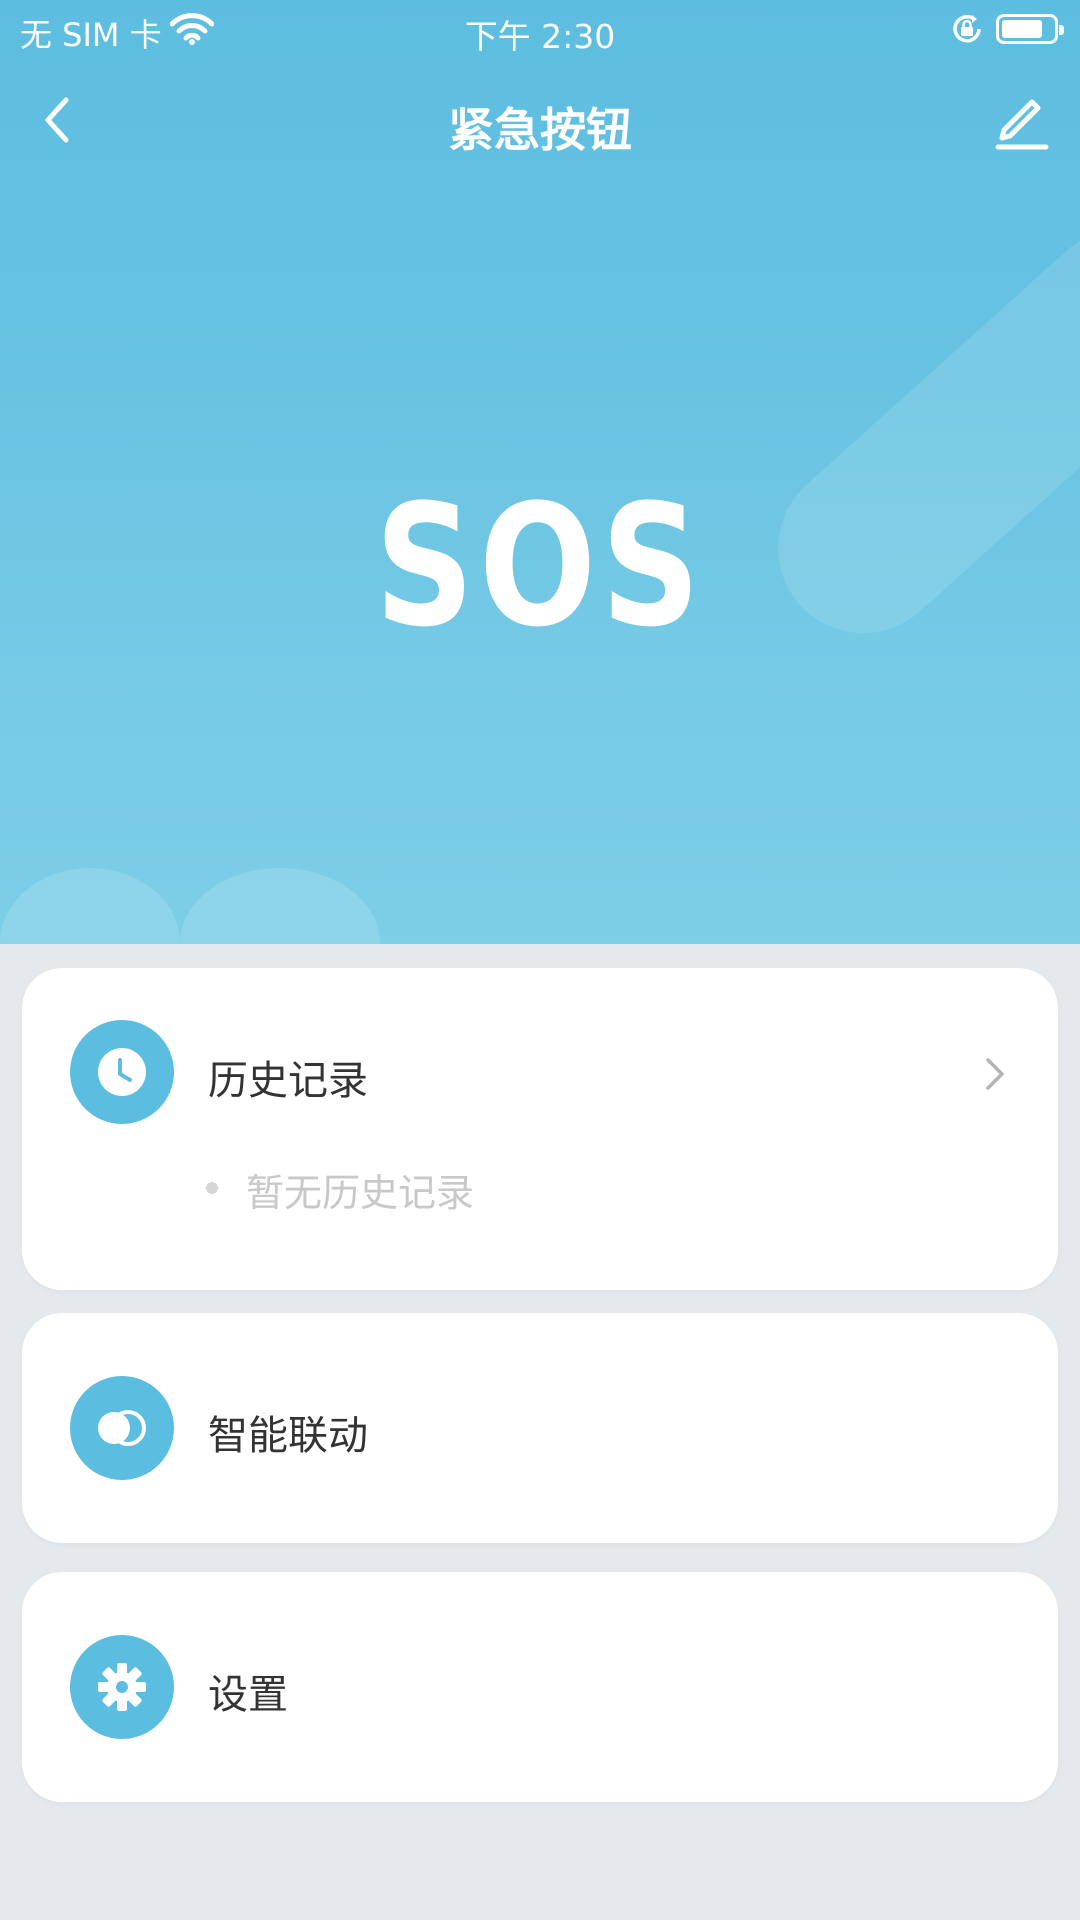  I want to click on status-bar: 无 SIM 卡 下午 2:30, so click(540, 30).